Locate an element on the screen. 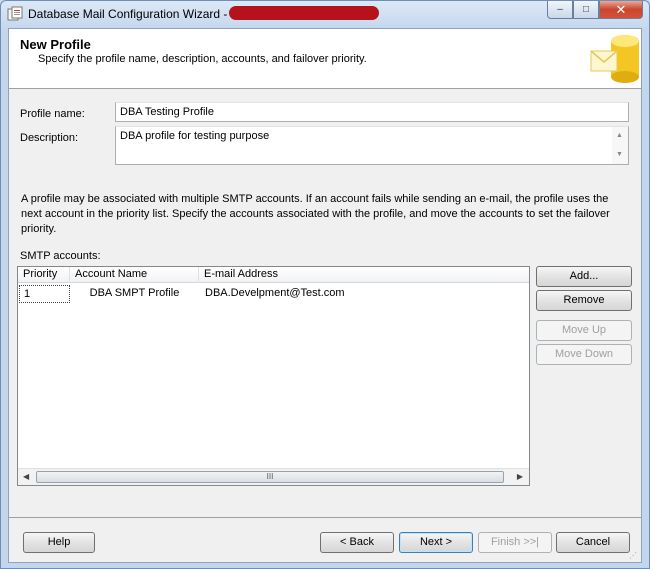  wizard-footer: Help < Back Next > Finish >>| Cancel ⋰ is located at coordinates (325, 540).